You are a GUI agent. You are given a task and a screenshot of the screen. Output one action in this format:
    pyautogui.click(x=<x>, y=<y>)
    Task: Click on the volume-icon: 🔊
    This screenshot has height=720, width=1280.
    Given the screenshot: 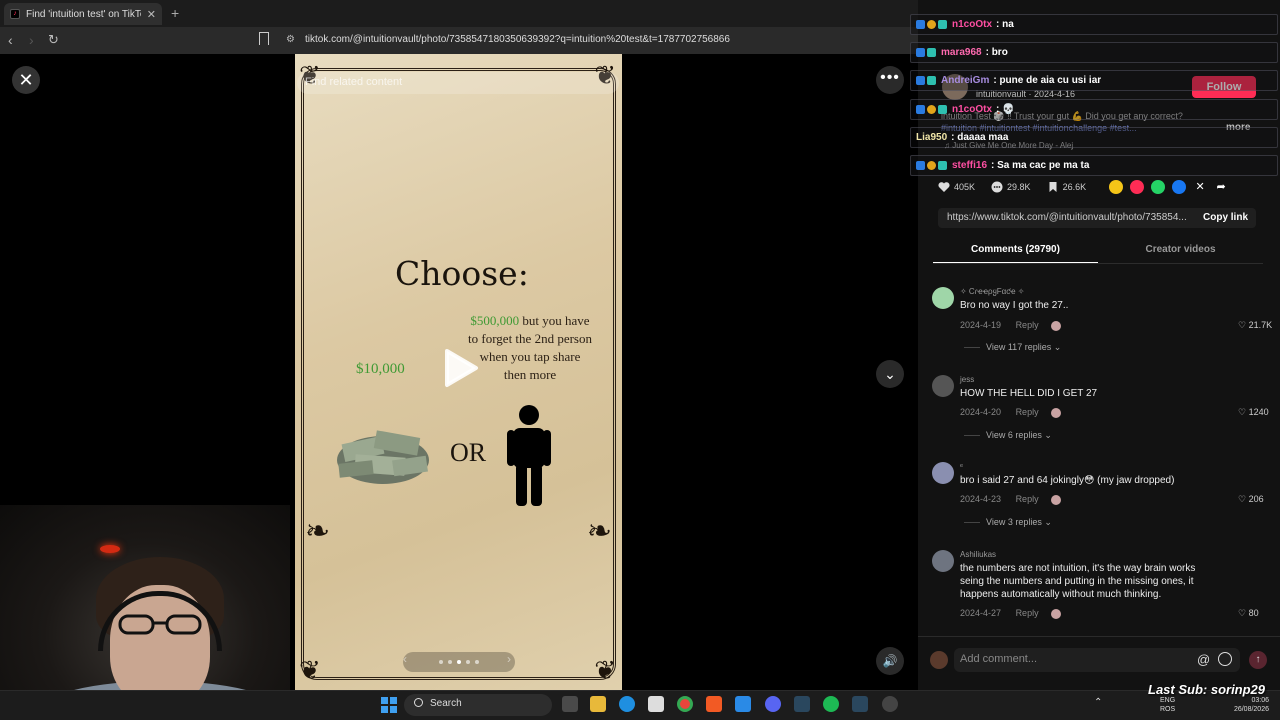 What is the action you would take?
    pyautogui.click(x=890, y=661)
    